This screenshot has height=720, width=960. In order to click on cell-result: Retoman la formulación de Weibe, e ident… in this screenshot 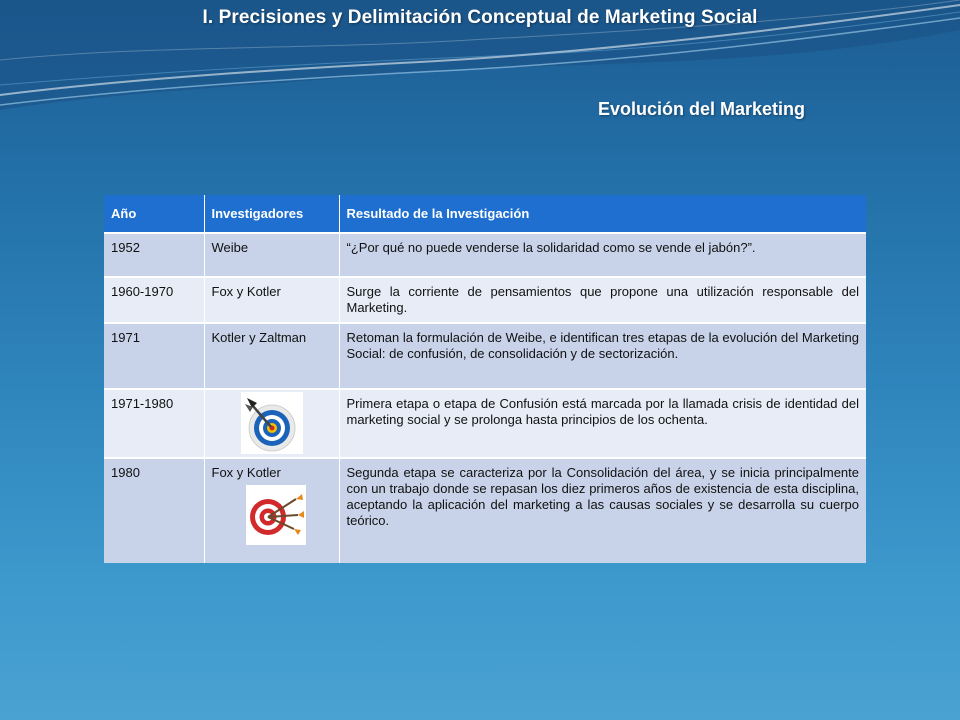, I will do `click(602, 355)`.